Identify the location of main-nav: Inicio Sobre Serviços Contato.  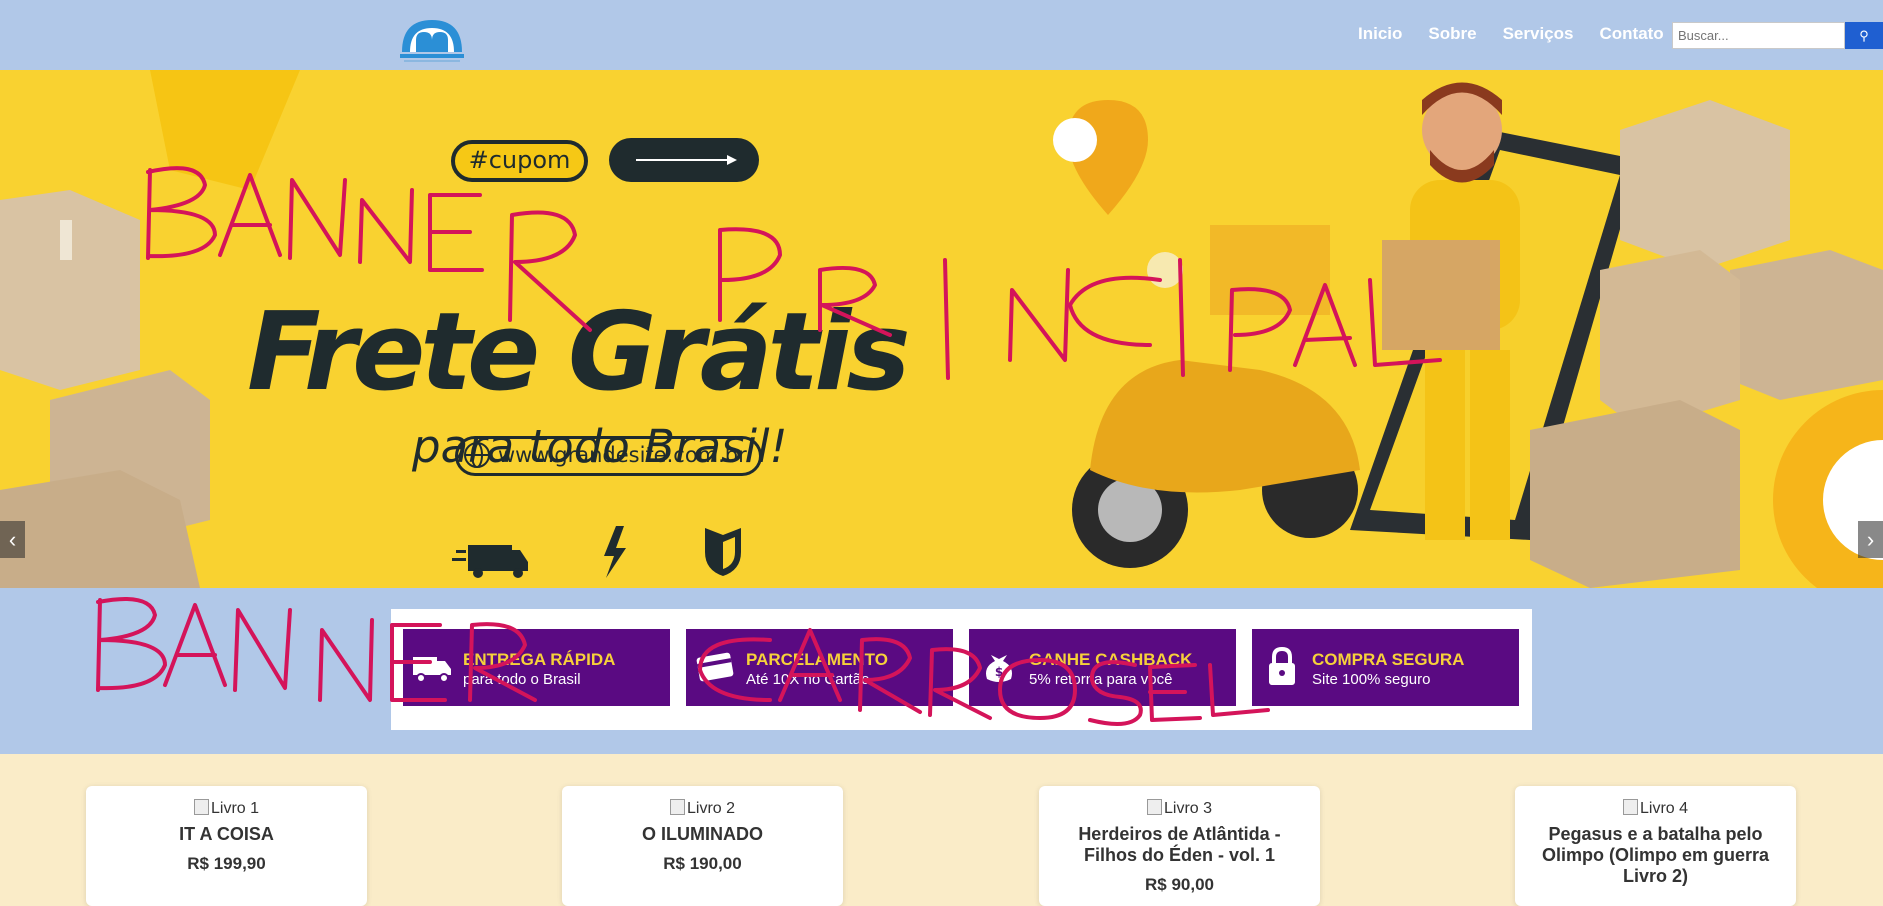
(1511, 34).